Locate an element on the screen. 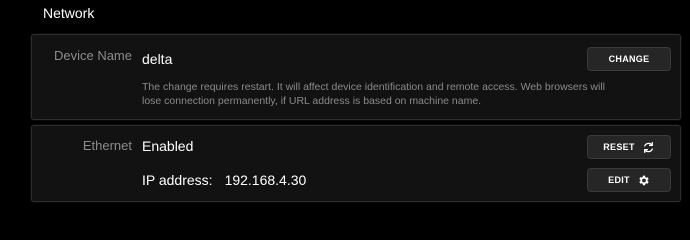  ip-address-value: 192.168.4.30 is located at coordinates (265, 180).